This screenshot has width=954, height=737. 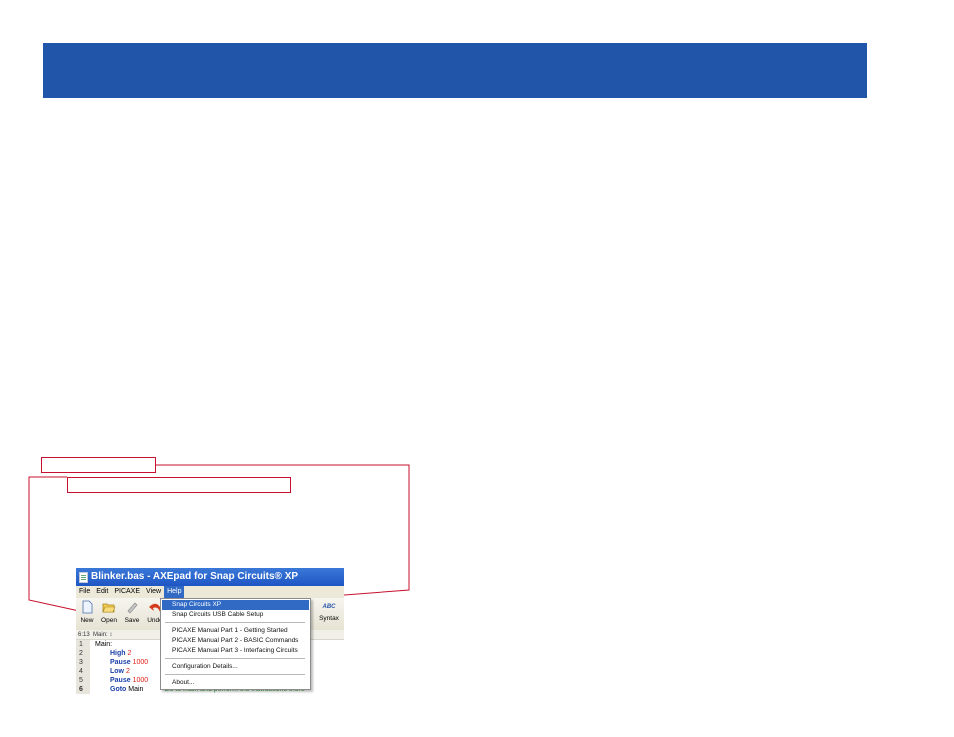 What do you see at coordinates (98, 465) in the screenshot?
I see `callout-box-snap-circuits` at bounding box center [98, 465].